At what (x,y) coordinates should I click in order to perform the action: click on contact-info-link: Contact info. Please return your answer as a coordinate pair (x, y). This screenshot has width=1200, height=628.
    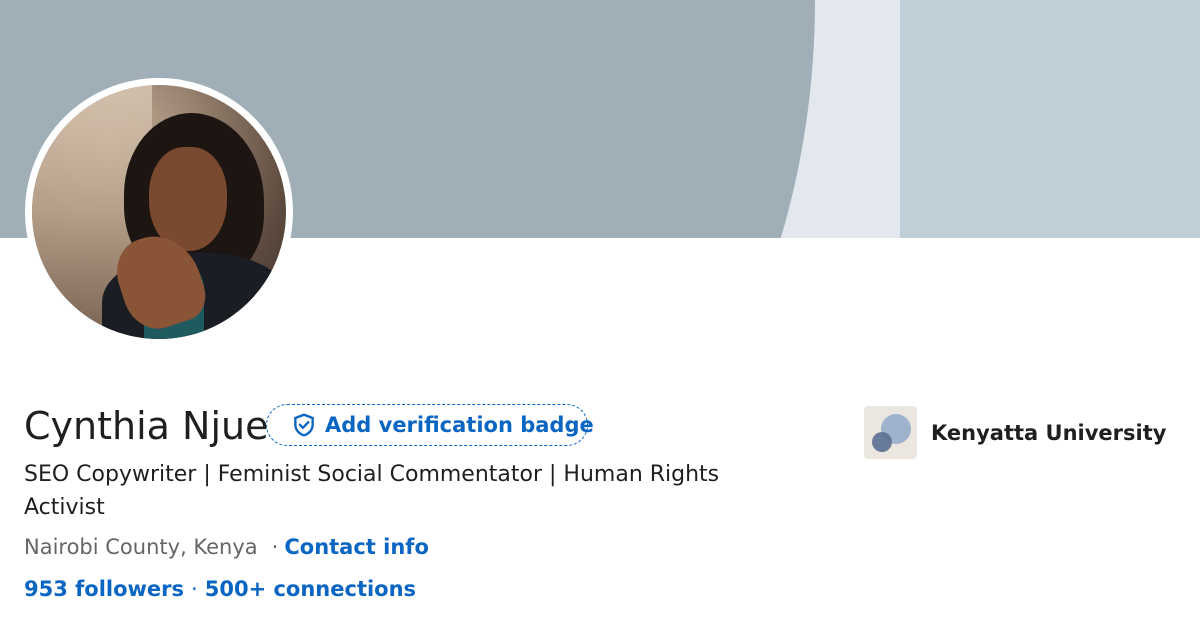
    Looking at the image, I should click on (356, 547).